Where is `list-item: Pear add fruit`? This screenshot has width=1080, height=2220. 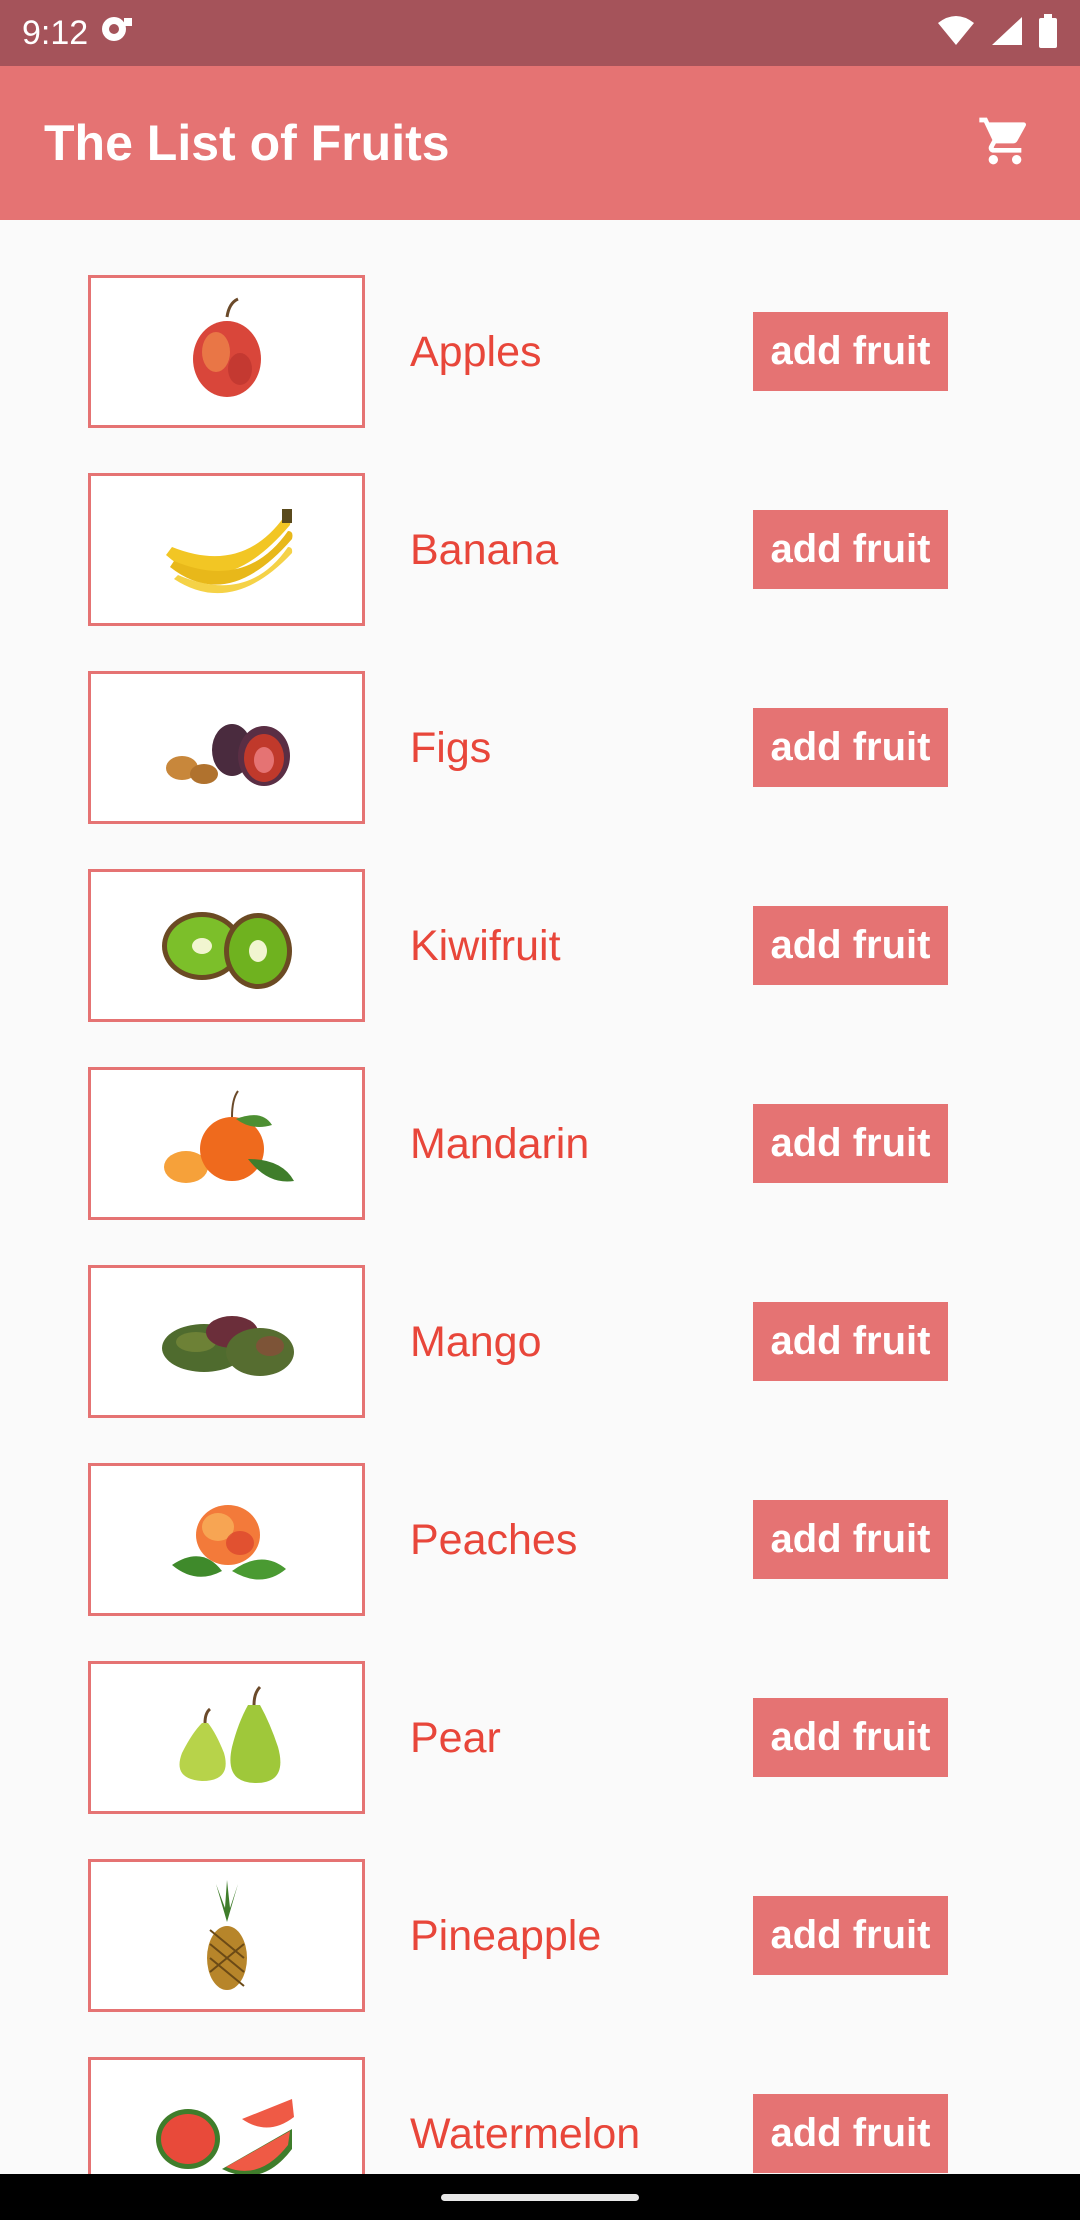 list-item: Pear add fruit is located at coordinates (540, 1710).